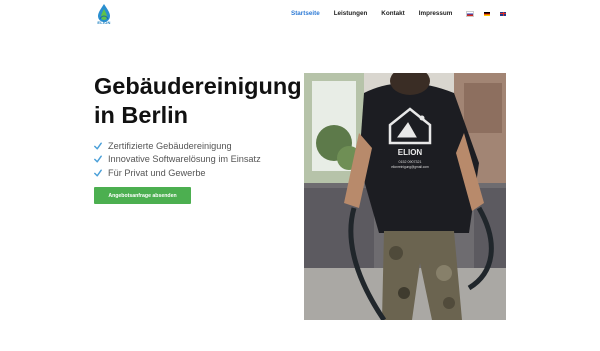 This screenshot has height=351, width=600. Describe the element at coordinates (170, 145) in the screenshot. I see `feature-label: Zertifizierte Gebäudereinigung` at that location.